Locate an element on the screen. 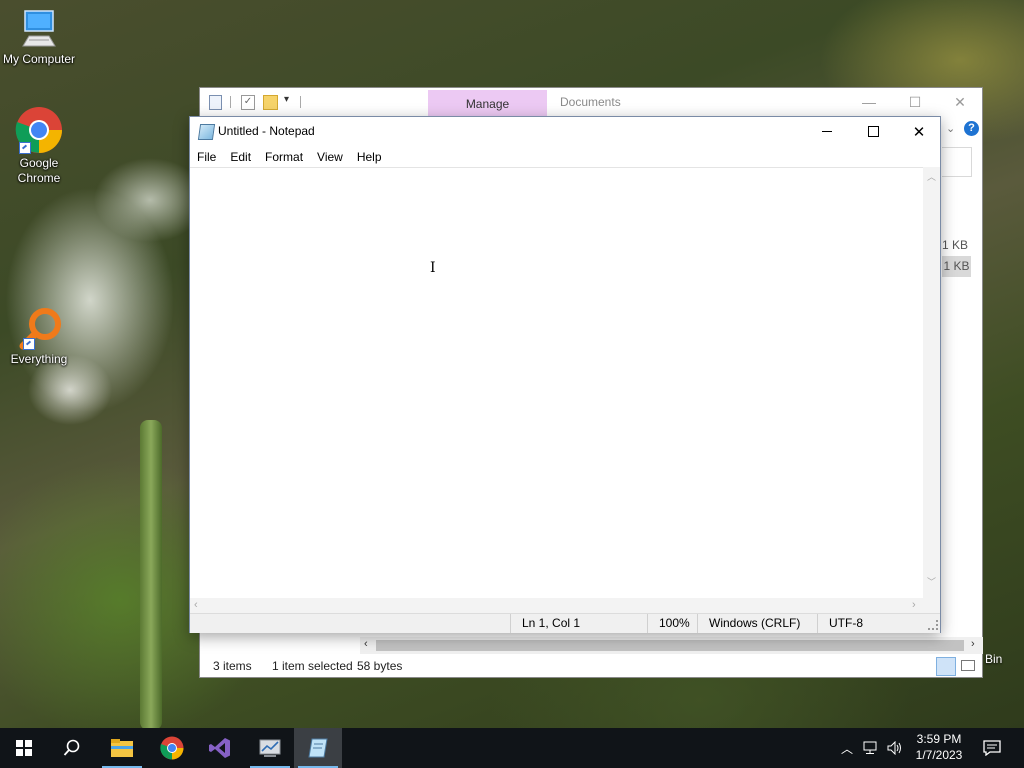 This screenshot has height=768, width=1024. desktop-icon-recycle-bin-label: Bin is located at coordinates (993, 659).